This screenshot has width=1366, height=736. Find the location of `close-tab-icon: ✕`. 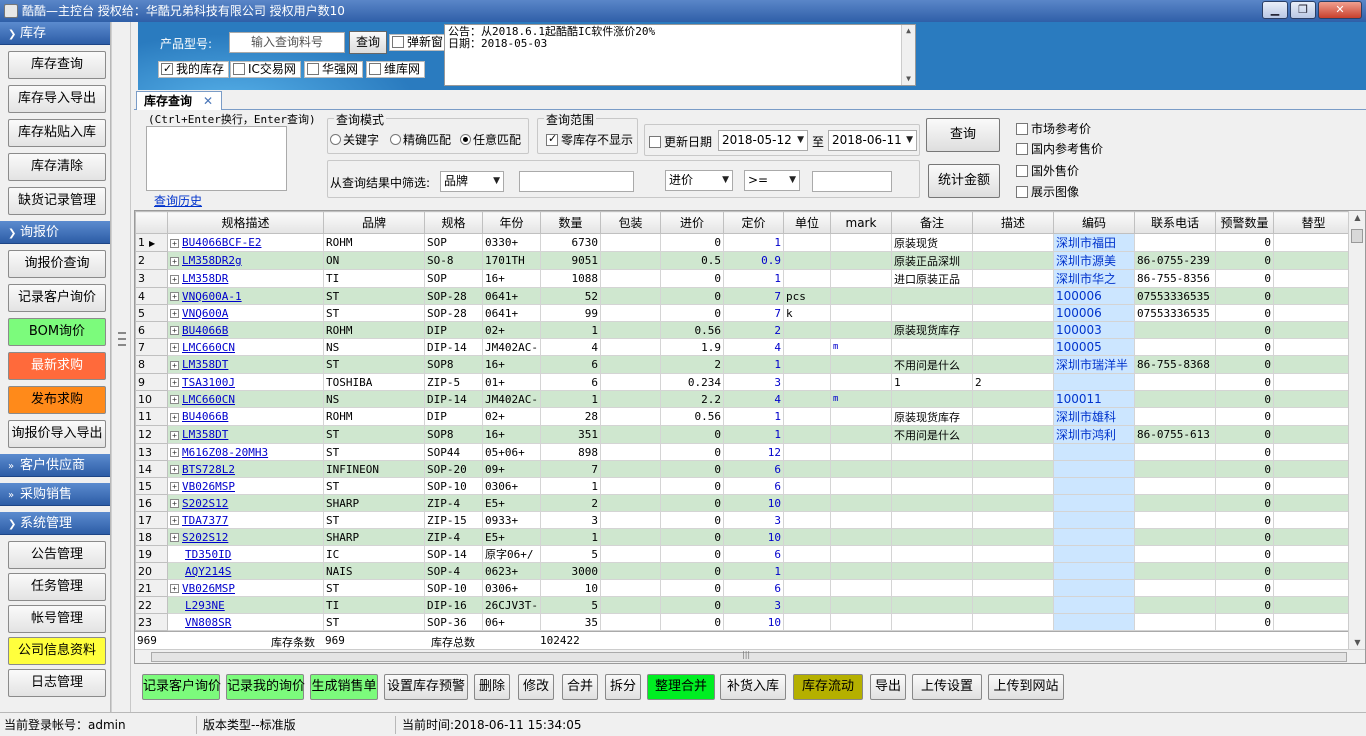

close-tab-icon: ✕ is located at coordinates (208, 101).